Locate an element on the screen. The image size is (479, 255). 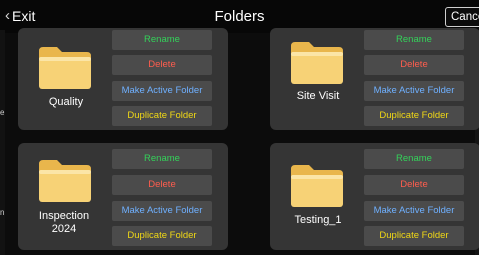
folder-name: Site Visit is located at coordinates (318, 96).